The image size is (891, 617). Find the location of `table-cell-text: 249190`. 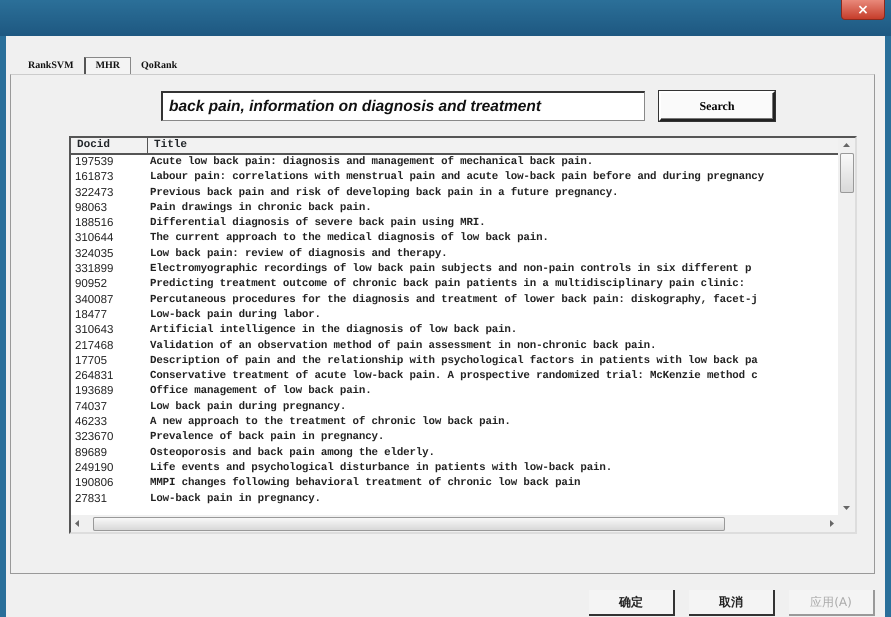

table-cell-text: 249190 is located at coordinates (94, 468).